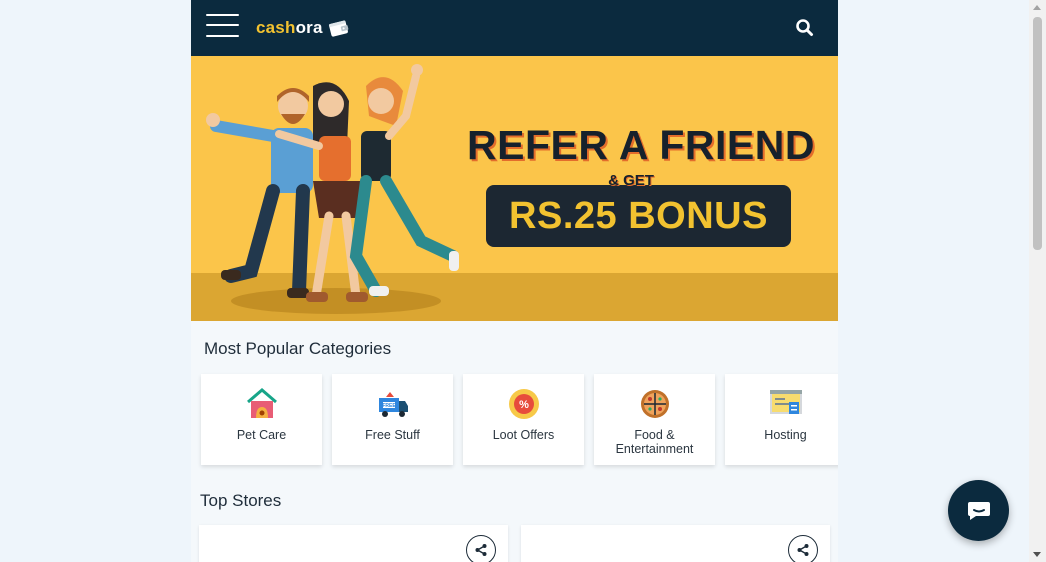 Image resolution: width=1046 pixels, height=562 pixels. Describe the element at coordinates (654, 404) in the screenshot. I see `pizza-icon` at that location.